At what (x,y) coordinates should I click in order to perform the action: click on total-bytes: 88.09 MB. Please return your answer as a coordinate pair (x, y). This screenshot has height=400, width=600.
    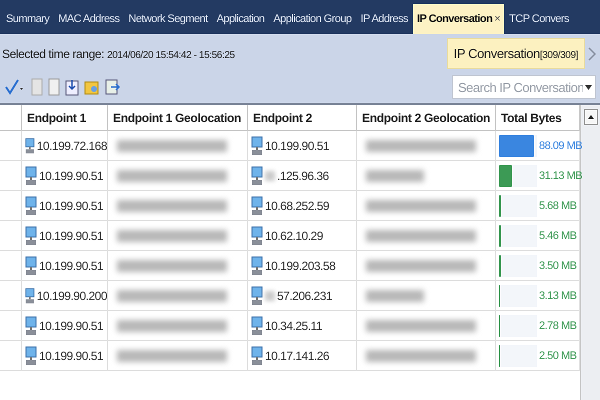
    Looking at the image, I should click on (561, 146).